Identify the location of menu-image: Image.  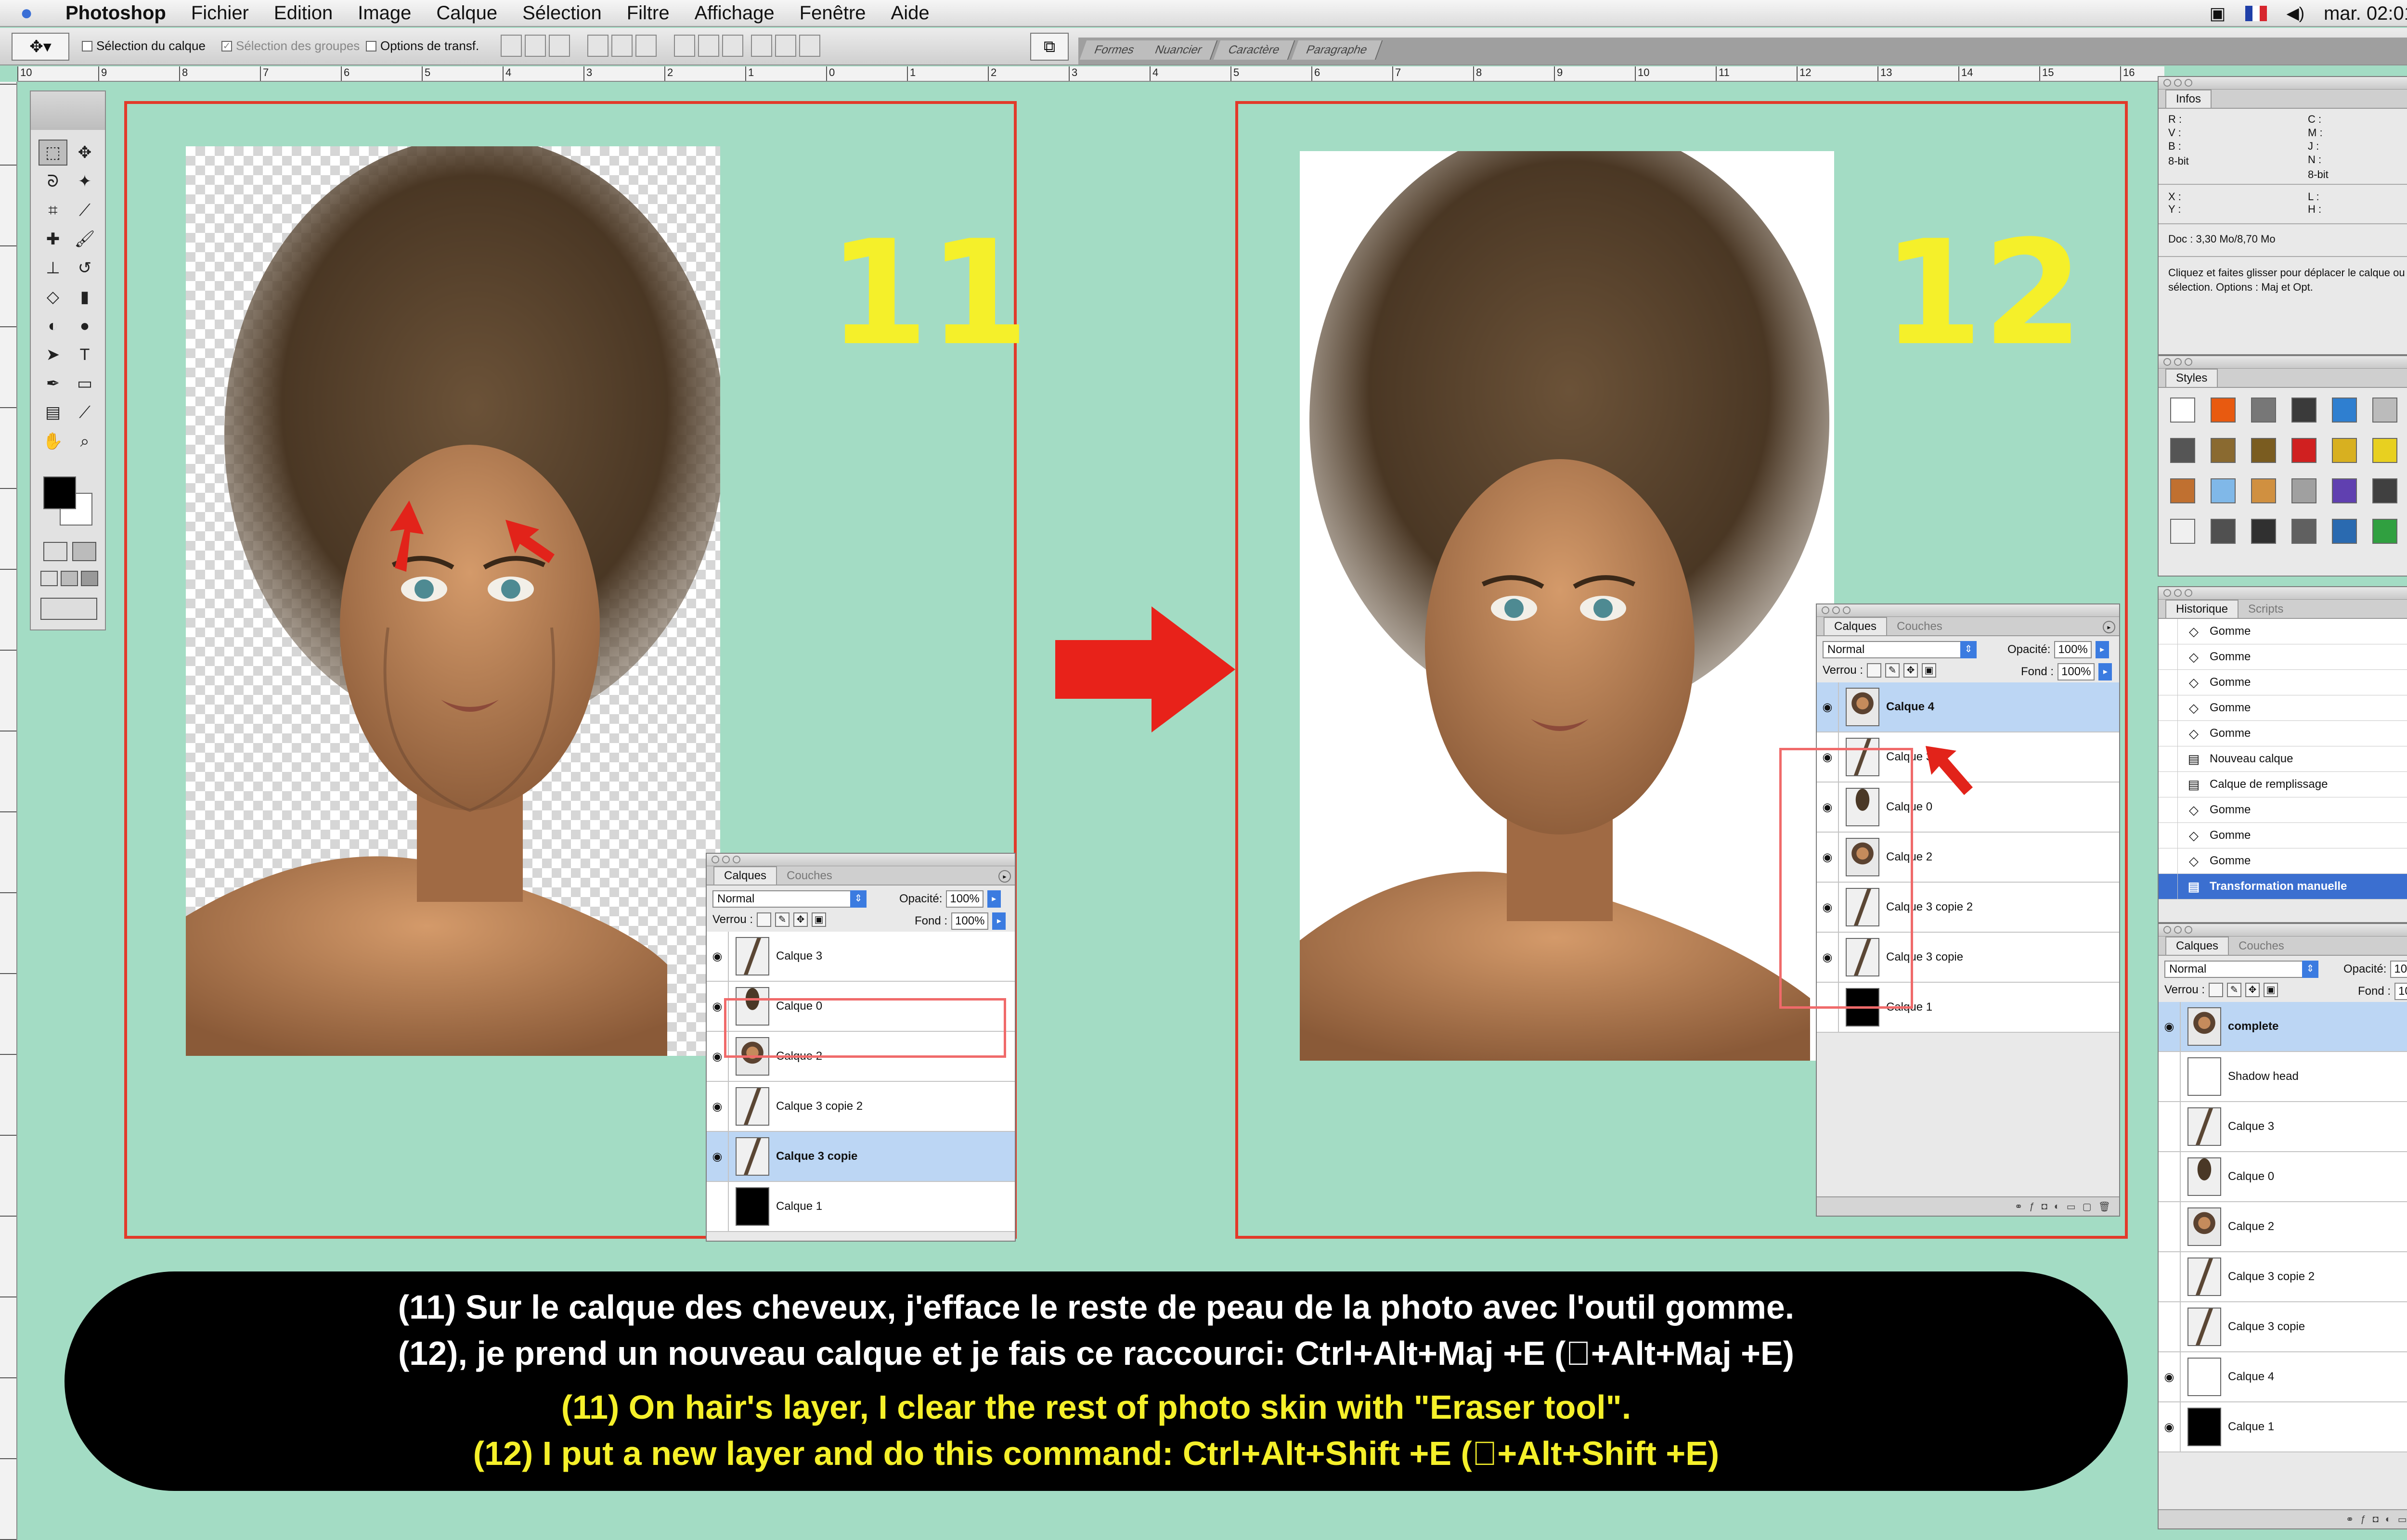
(384, 13).